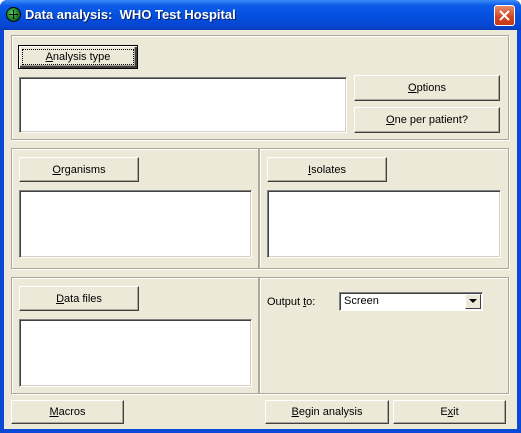  Describe the element at coordinates (327, 412) in the screenshot. I see `begin-analysis-button: Begin analysis` at that location.